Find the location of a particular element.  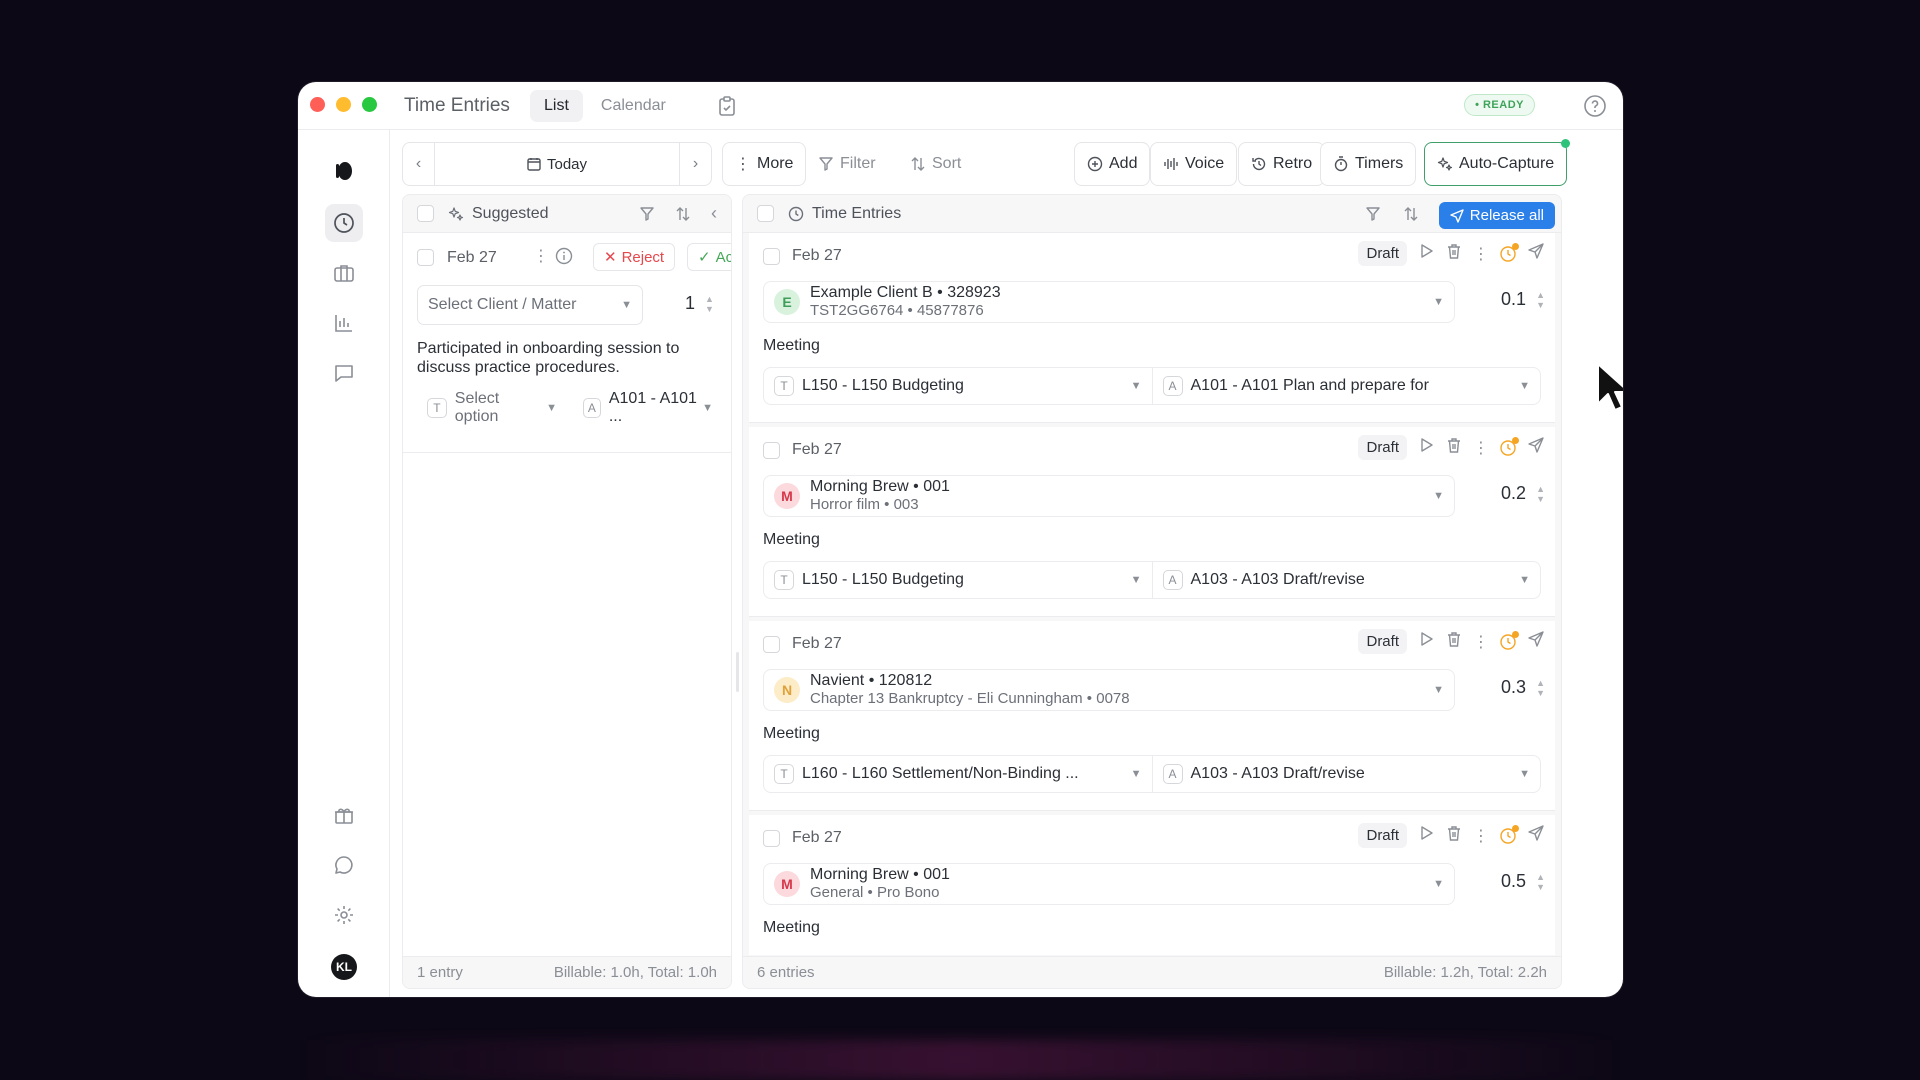

maximize-window-button is located at coordinates (369, 104).